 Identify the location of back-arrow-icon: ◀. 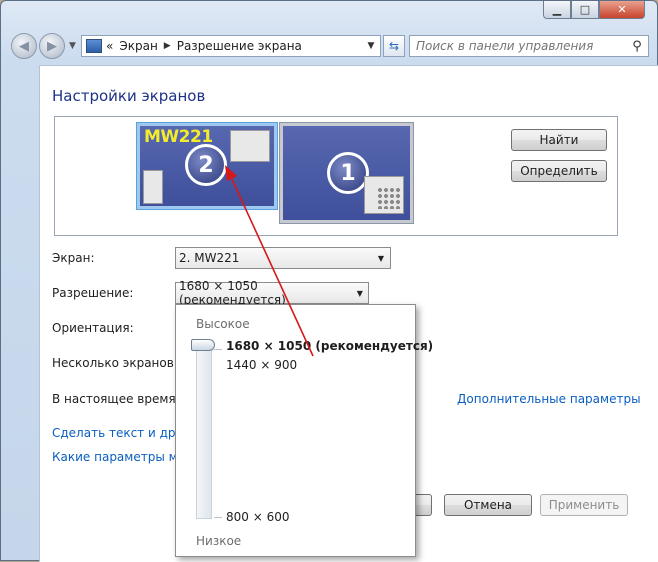
(24, 46).